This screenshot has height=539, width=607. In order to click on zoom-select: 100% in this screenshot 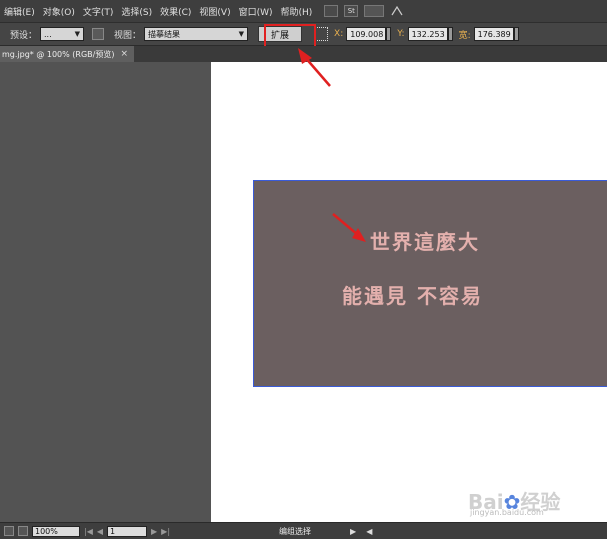, I will do `click(56, 531)`.